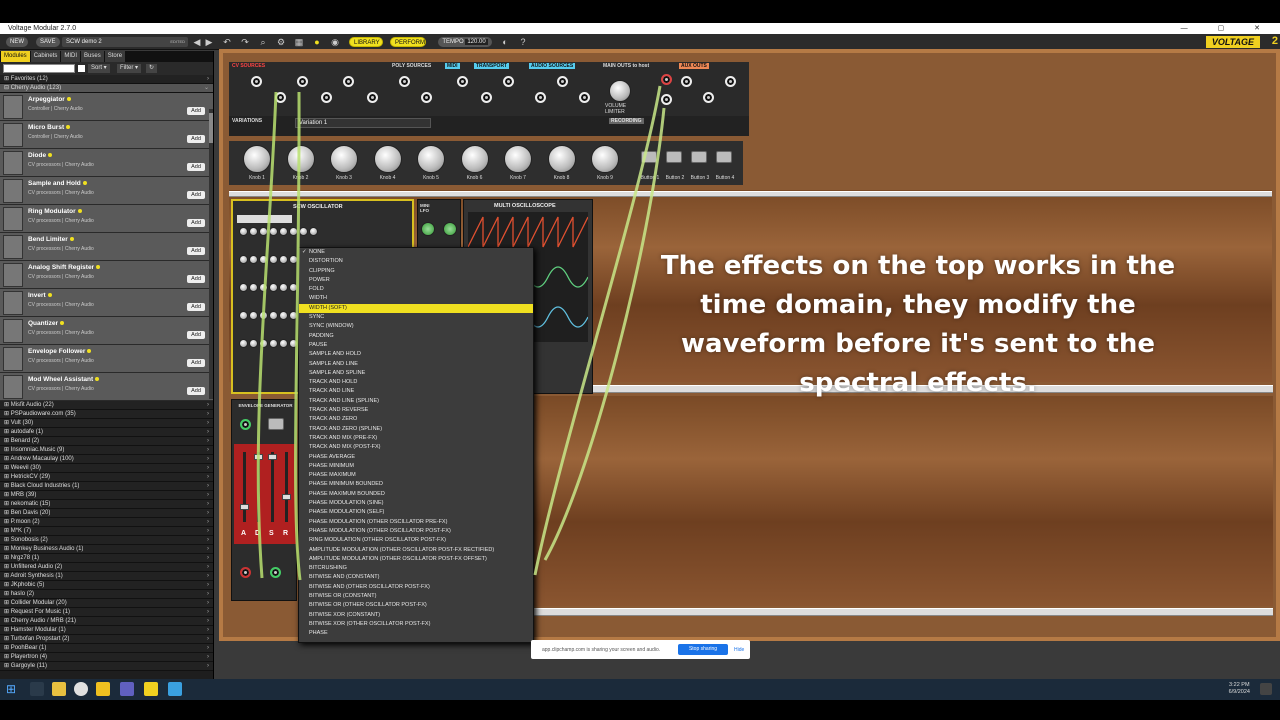 This screenshot has height=720, width=1280. I want to click on window-controls: — ▢ ✕, so click(1227, 28).